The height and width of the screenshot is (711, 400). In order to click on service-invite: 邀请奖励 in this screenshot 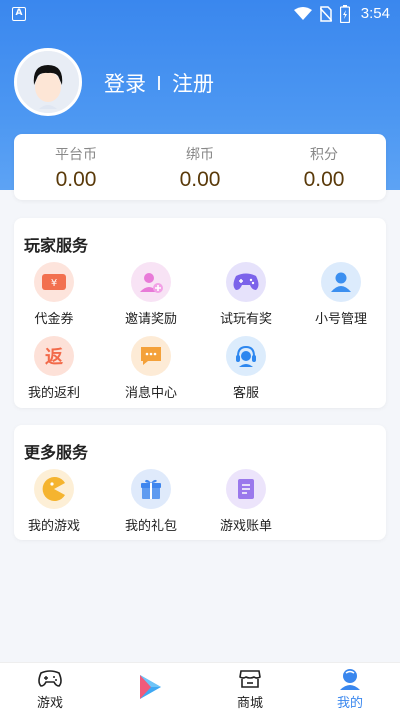, I will do `click(151, 294)`.